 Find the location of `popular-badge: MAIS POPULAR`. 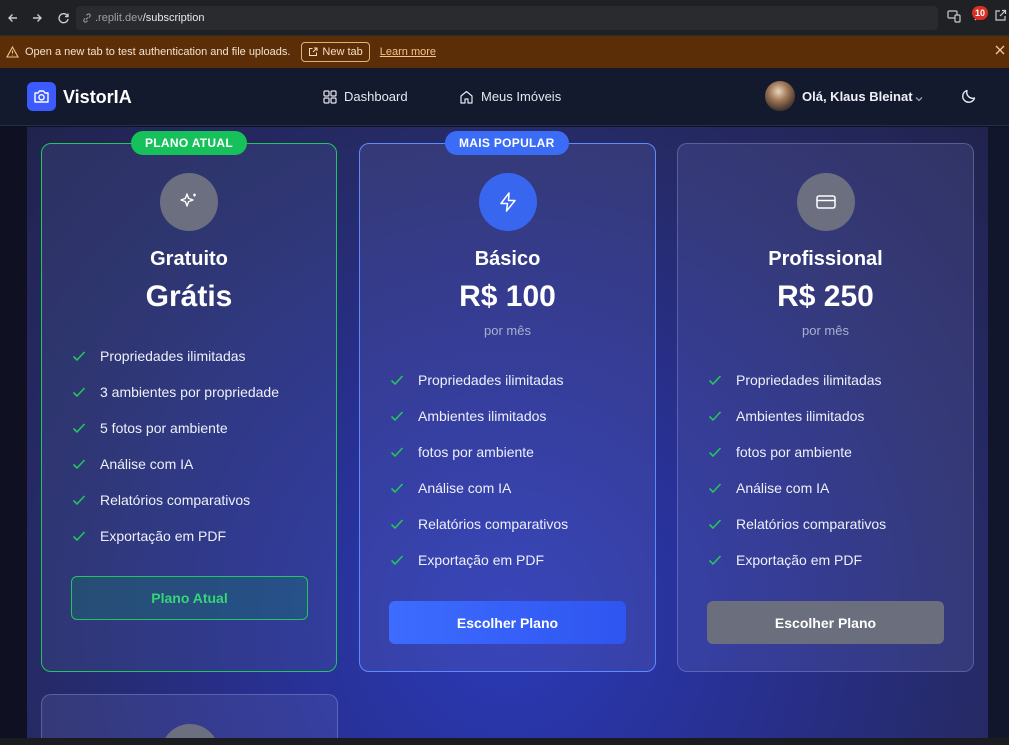

popular-badge: MAIS POPULAR is located at coordinates (507, 143).